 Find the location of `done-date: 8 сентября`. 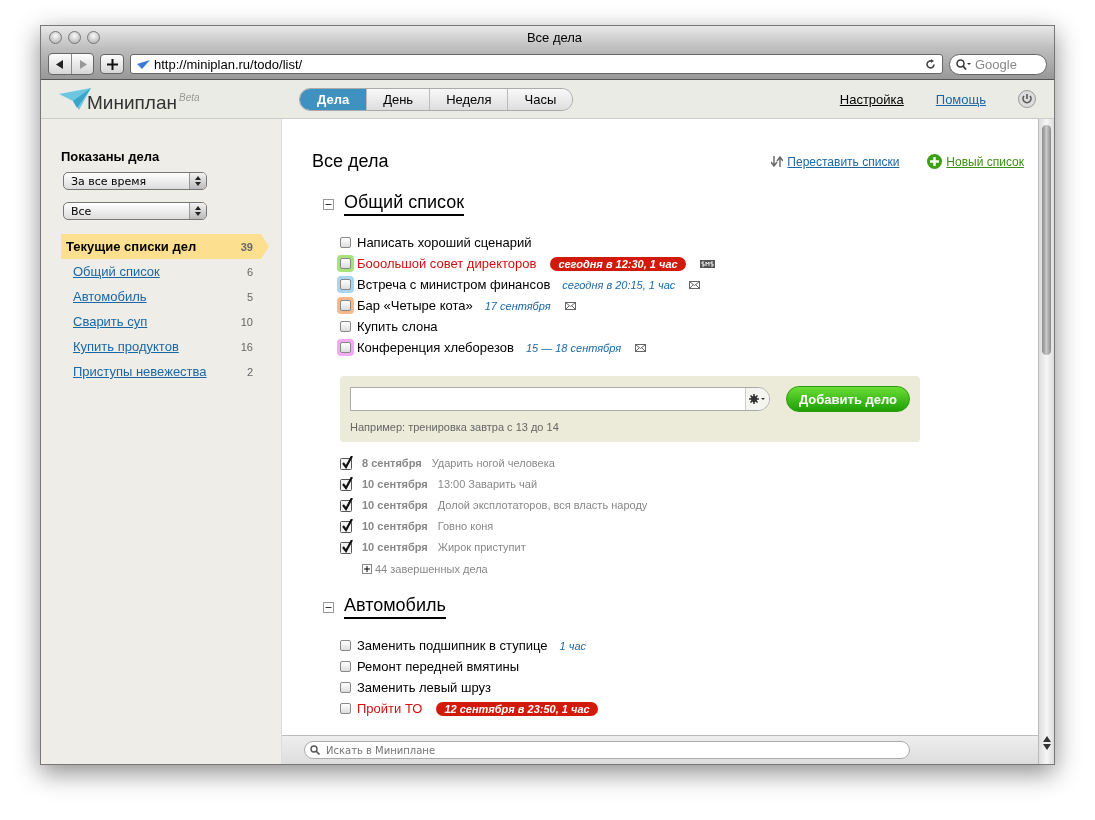

done-date: 8 сентября is located at coordinates (392, 462).